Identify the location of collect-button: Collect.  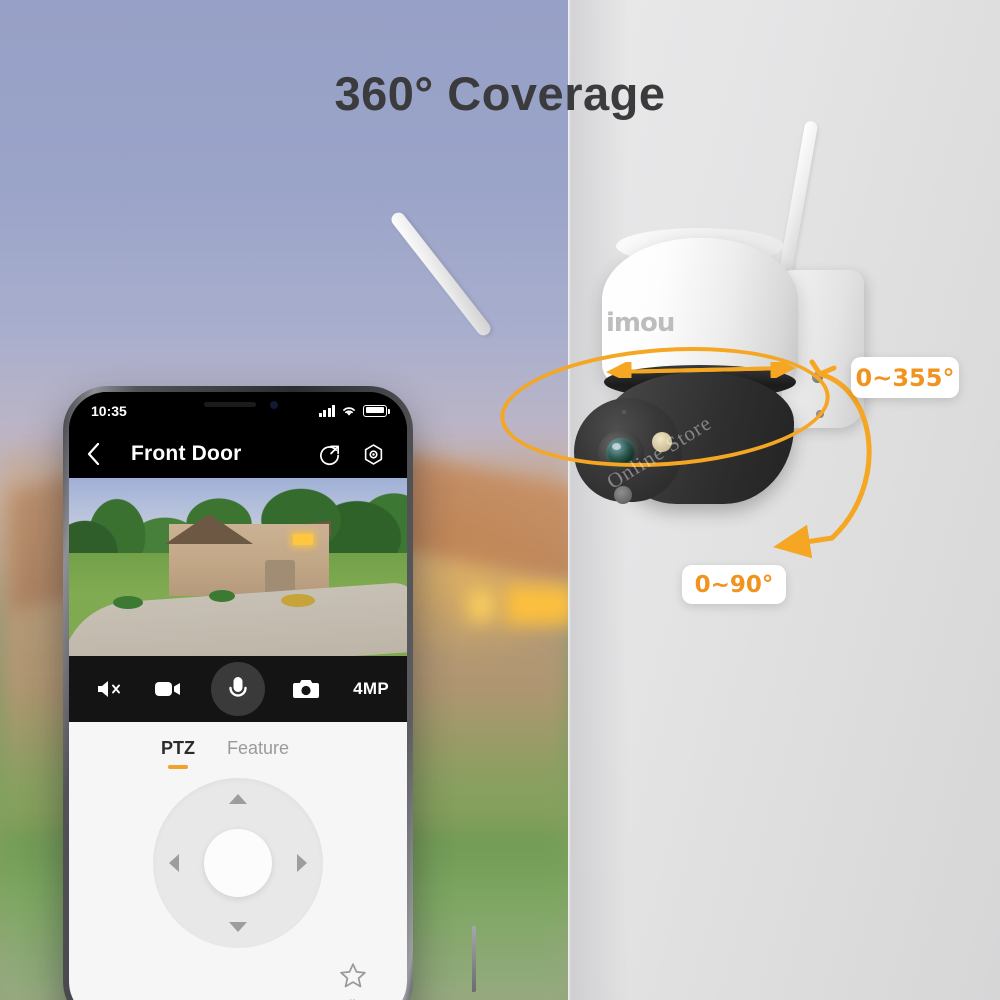
(353, 981).